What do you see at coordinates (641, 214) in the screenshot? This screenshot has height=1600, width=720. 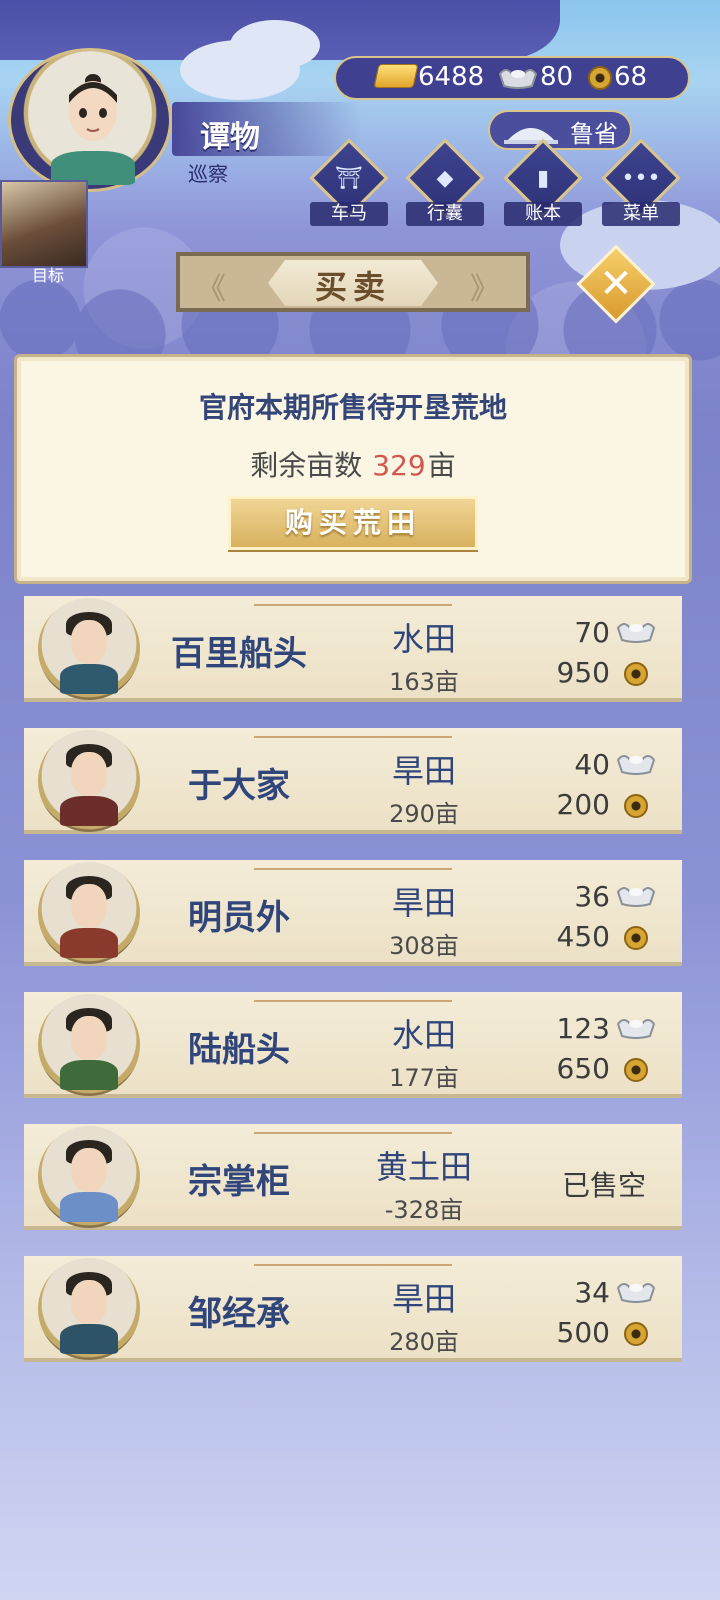 I see `nav-label: 菜单` at bounding box center [641, 214].